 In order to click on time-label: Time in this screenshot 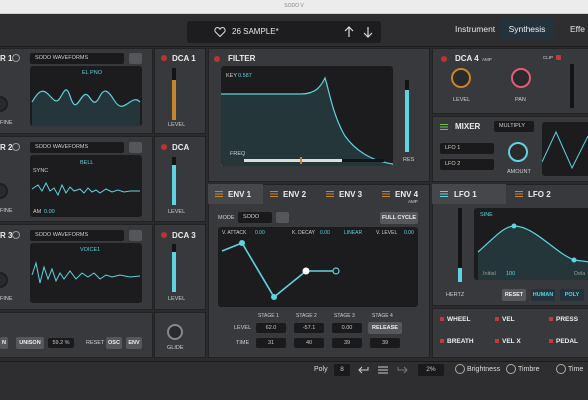, I will do `click(576, 369)`.